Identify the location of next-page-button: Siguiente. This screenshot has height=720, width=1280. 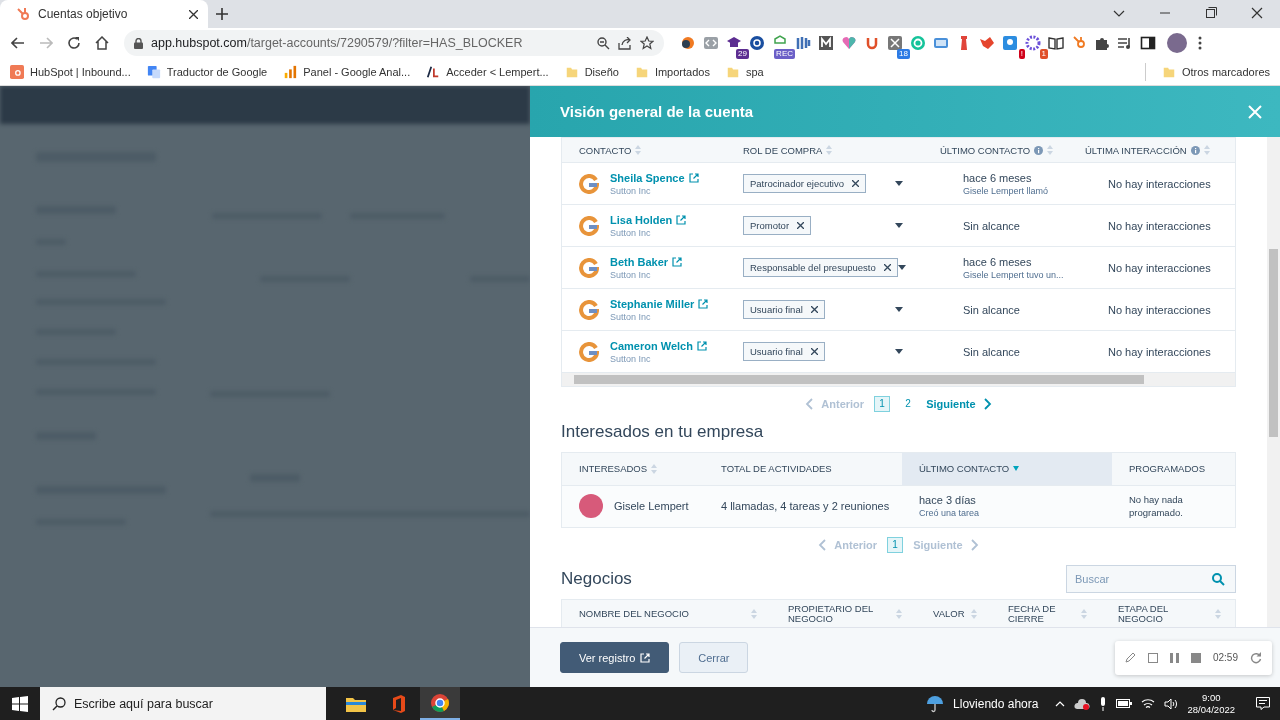
(959, 403).